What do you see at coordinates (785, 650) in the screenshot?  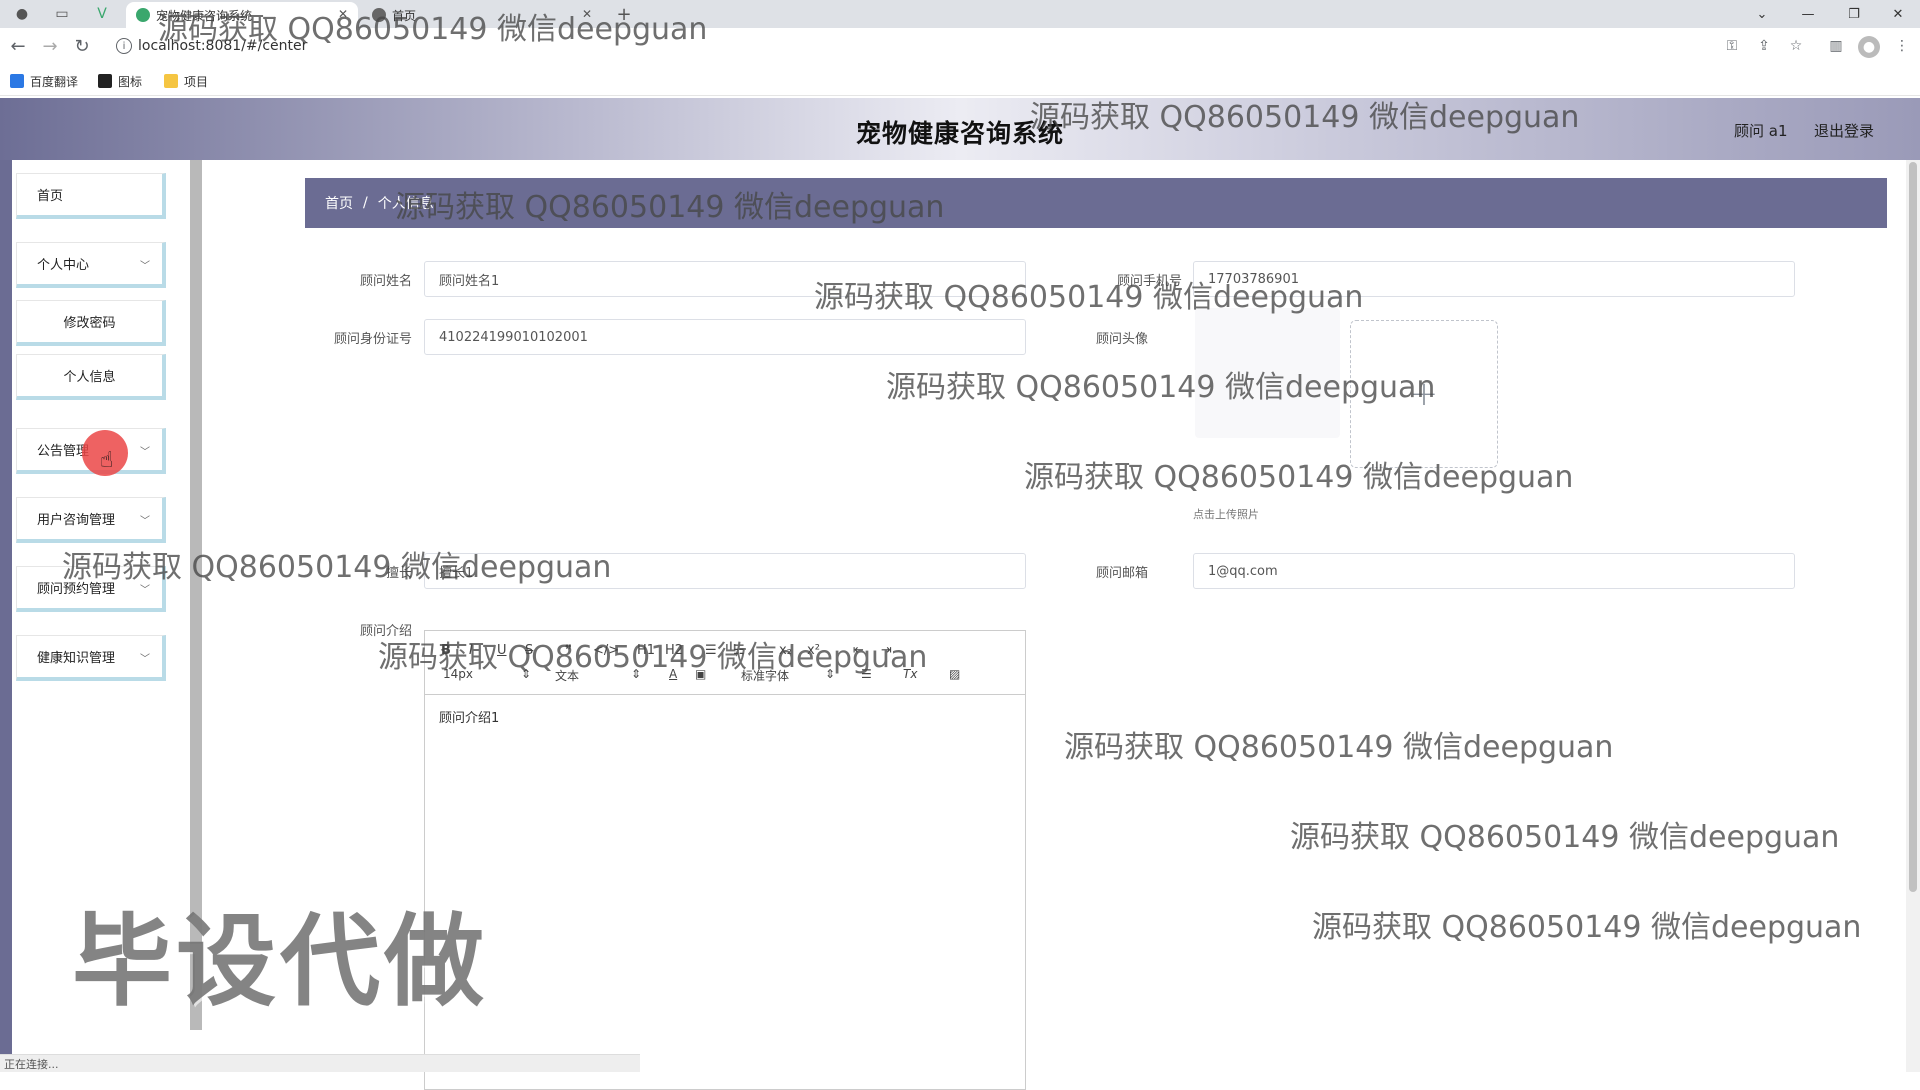 I see `subscript-button: x₂` at bounding box center [785, 650].